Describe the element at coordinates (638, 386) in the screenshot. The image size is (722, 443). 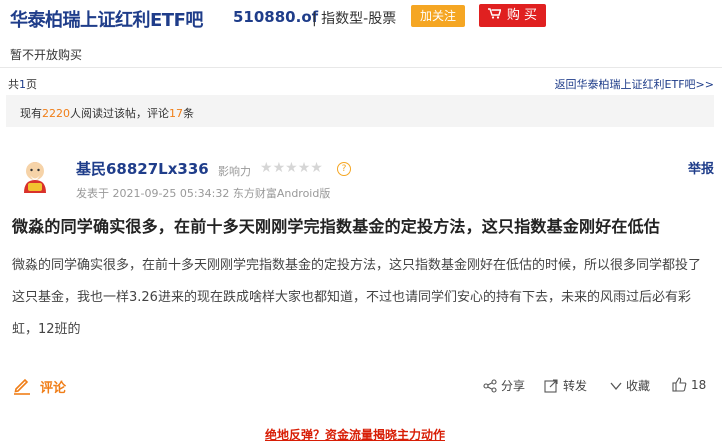
I see `favorite-label: 收藏` at that location.